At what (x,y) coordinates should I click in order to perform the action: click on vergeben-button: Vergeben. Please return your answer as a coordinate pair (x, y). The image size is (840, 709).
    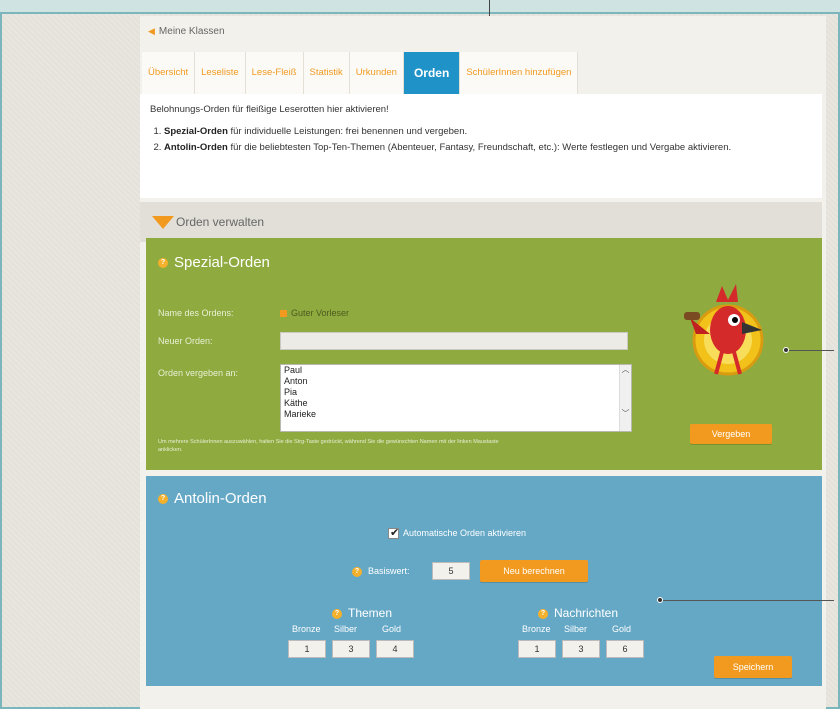
    Looking at the image, I should click on (731, 434).